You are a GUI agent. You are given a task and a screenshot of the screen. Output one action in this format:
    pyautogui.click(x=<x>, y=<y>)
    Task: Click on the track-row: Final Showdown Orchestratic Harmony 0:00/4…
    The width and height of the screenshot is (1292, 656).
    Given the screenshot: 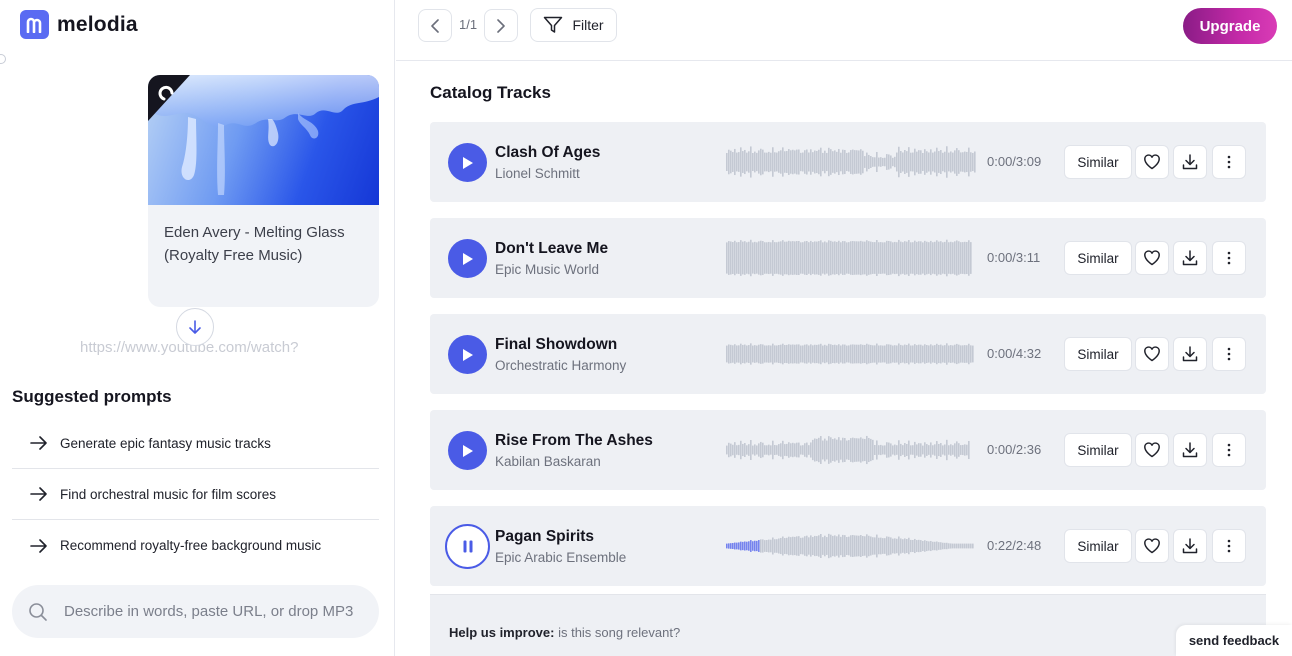 What is the action you would take?
    pyautogui.click(x=848, y=354)
    